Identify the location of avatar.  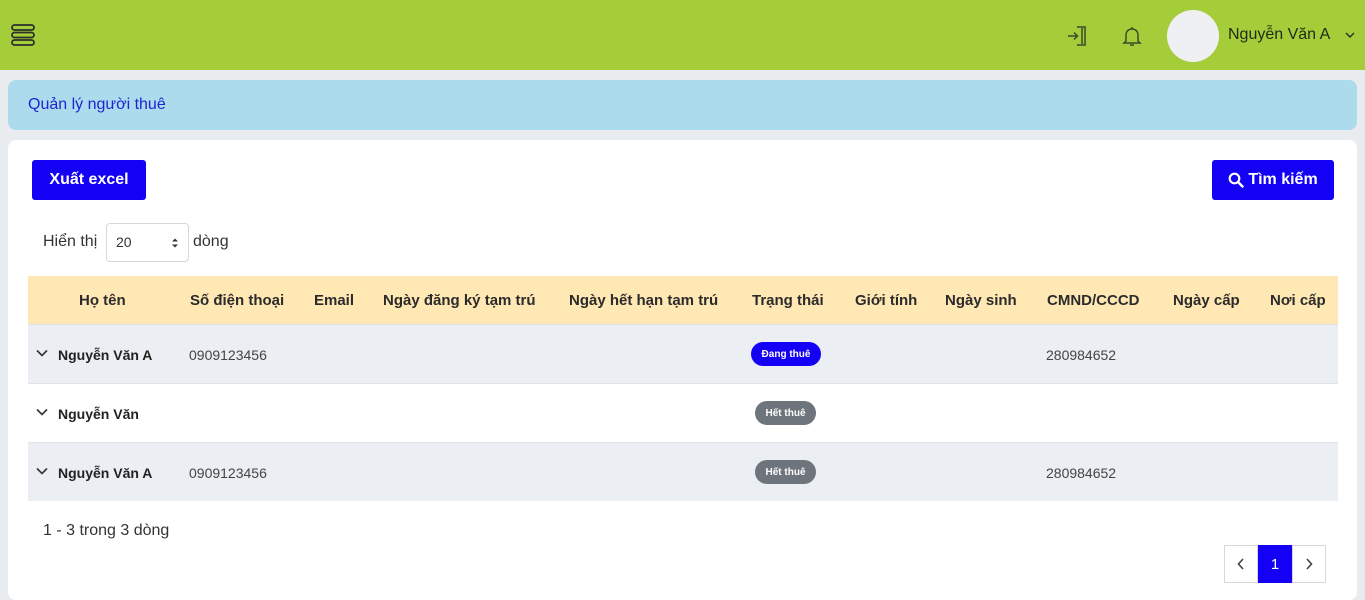
(1193, 36).